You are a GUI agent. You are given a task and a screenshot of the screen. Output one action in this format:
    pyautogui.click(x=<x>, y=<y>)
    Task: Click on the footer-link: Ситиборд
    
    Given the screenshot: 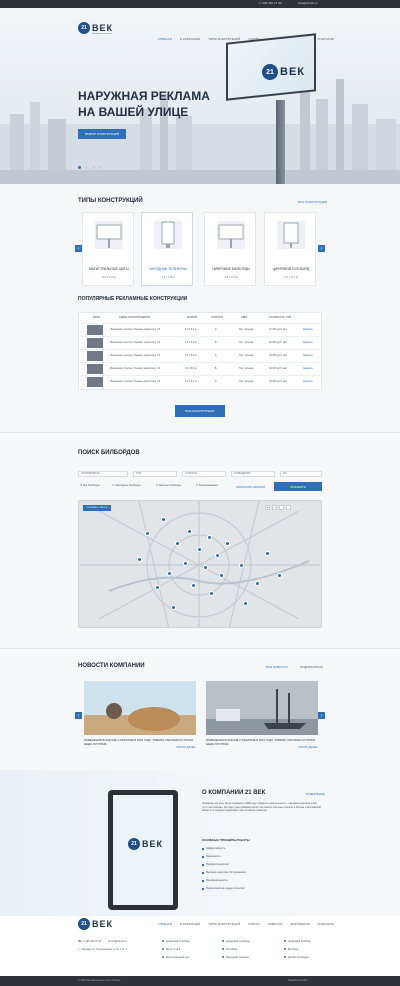 What is the action you would take?
    pyautogui.click(x=229, y=949)
    